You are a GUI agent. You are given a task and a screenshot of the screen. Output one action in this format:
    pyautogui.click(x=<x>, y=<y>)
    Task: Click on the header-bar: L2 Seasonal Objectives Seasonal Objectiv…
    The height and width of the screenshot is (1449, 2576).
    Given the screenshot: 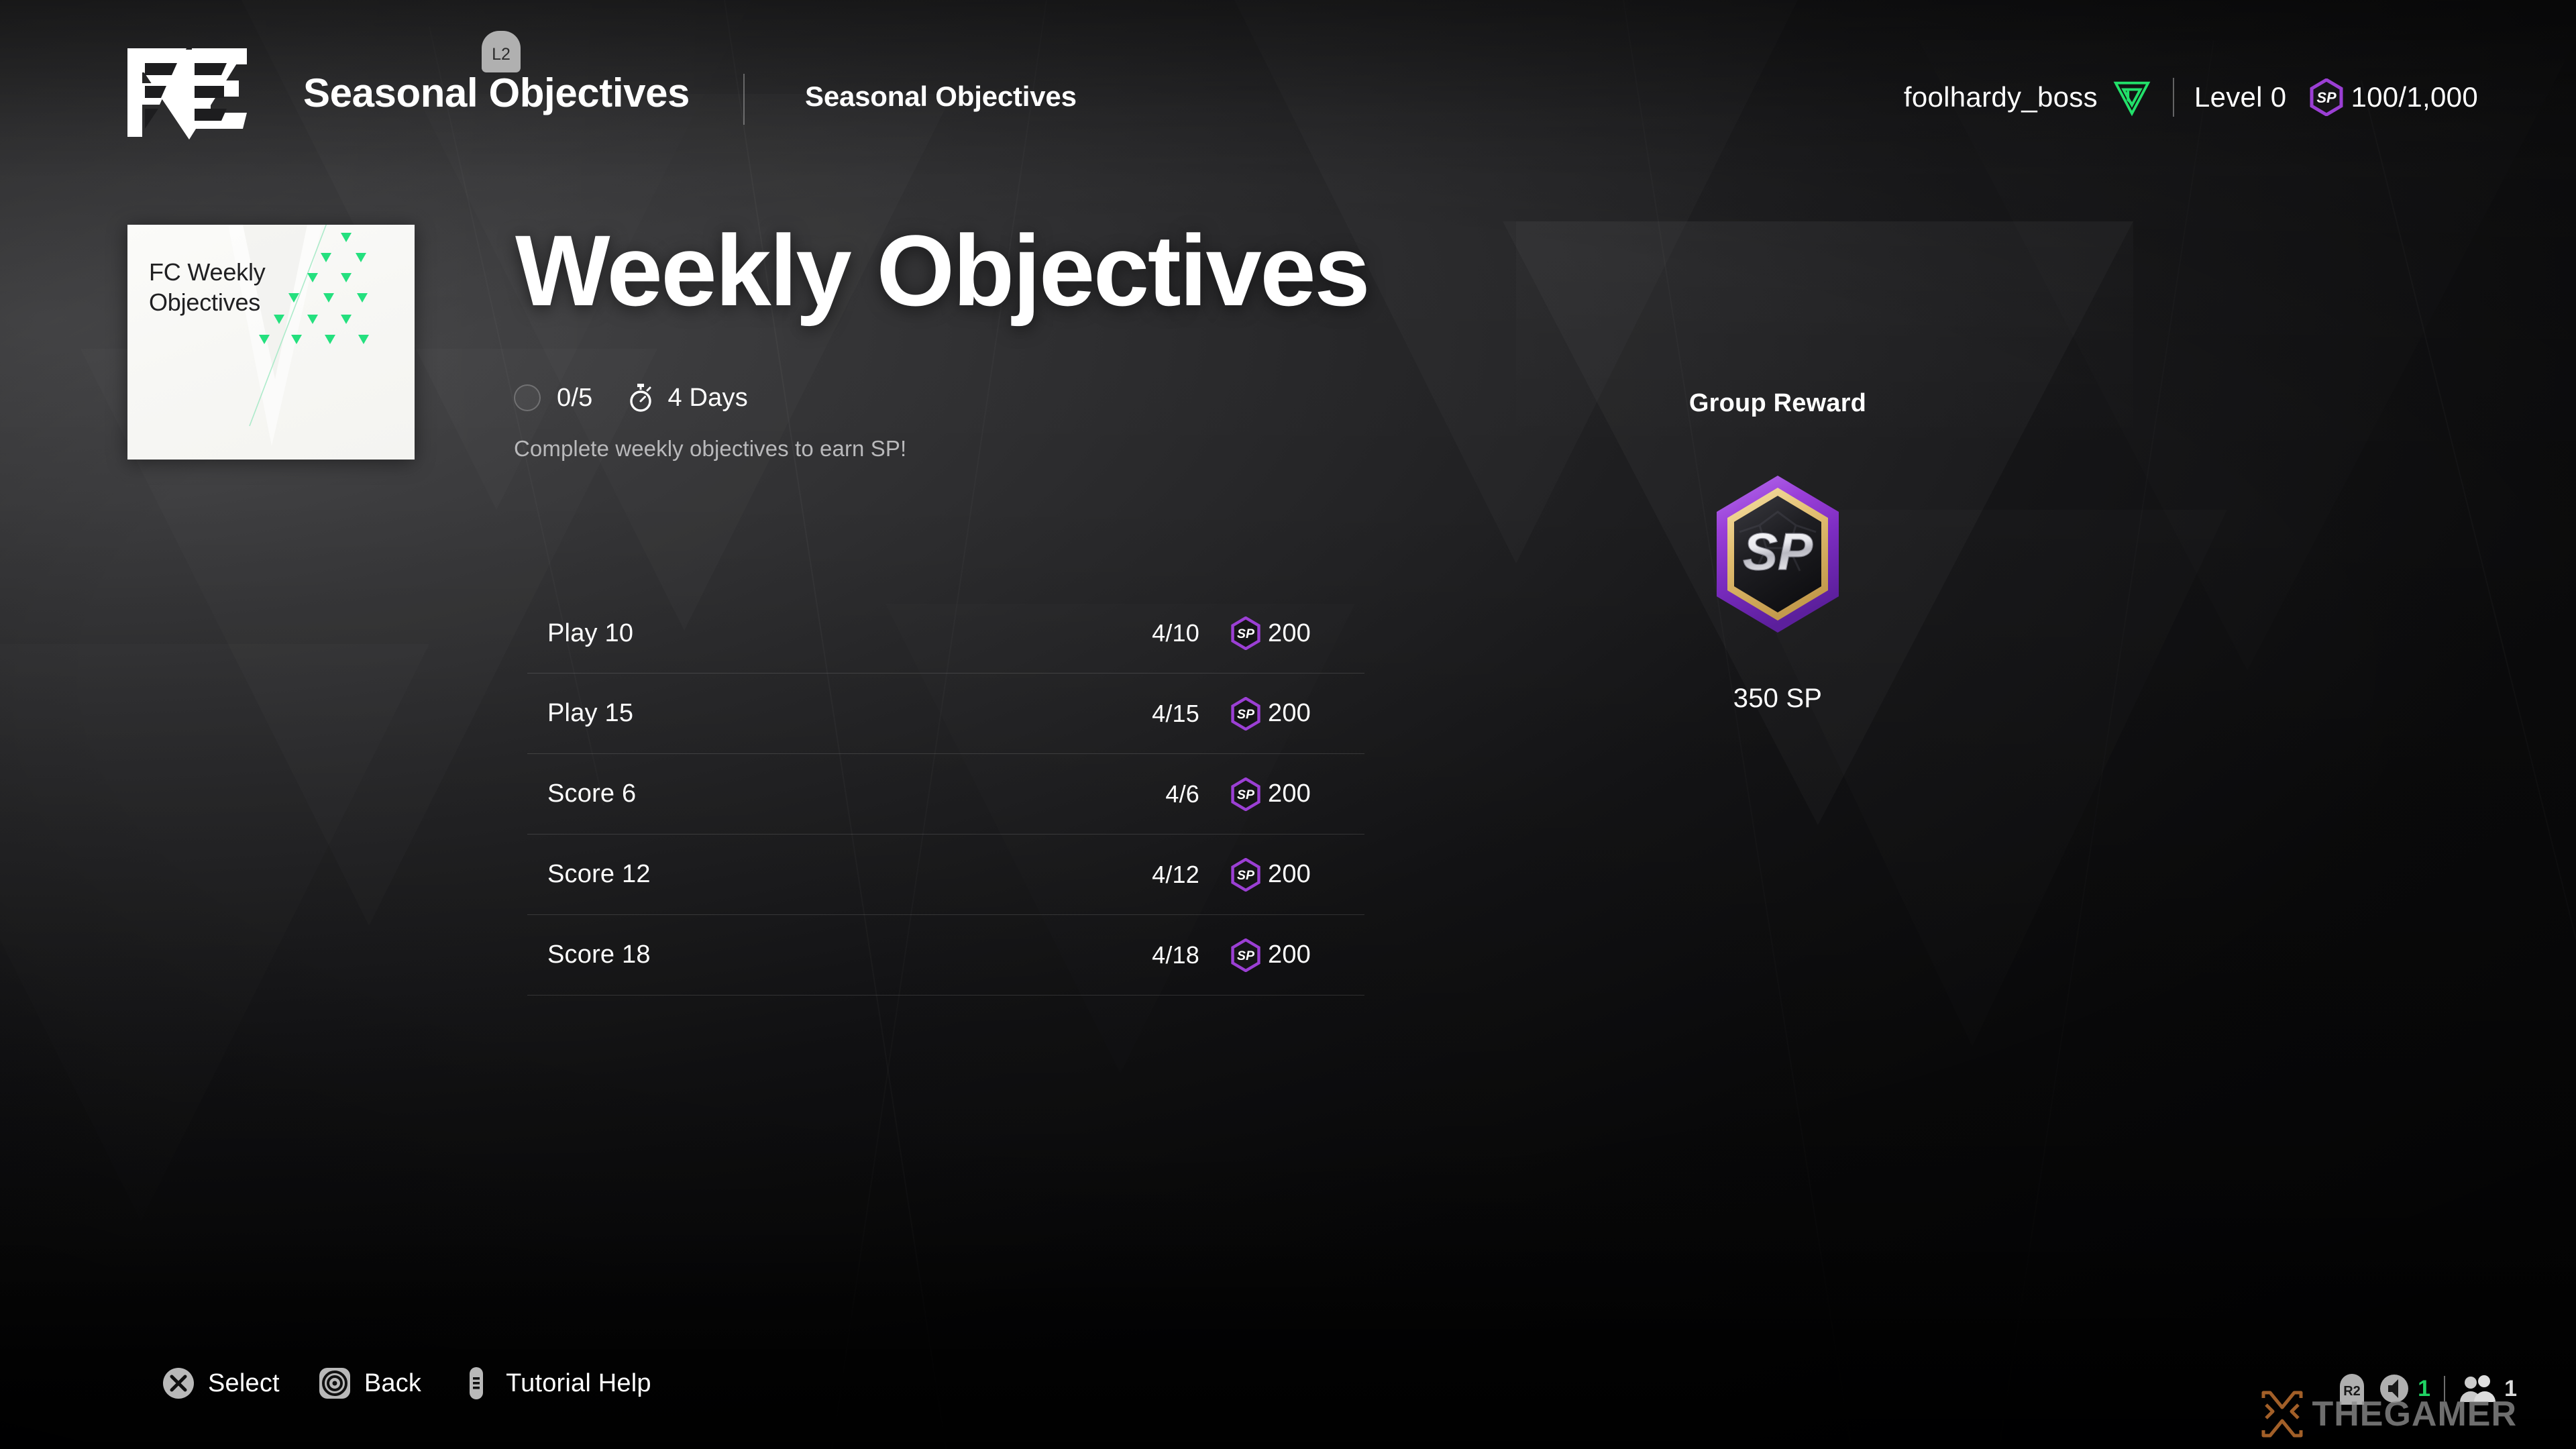 What is the action you would take?
    pyautogui.click(x=1288, y=80)
    